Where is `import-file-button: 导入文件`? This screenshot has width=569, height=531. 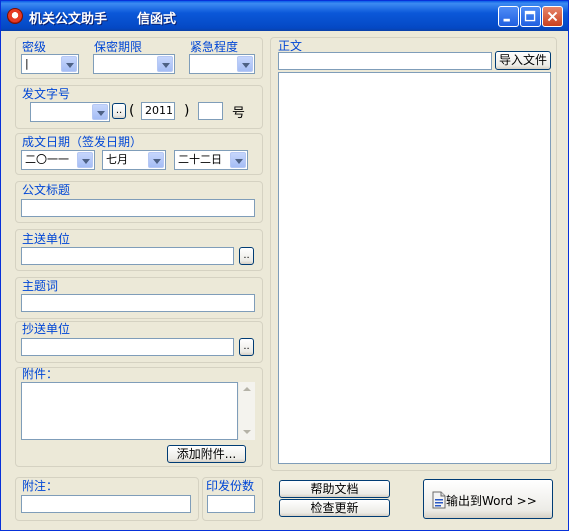 import-file-button: 导入文件 is located at coordinates (523, 60).